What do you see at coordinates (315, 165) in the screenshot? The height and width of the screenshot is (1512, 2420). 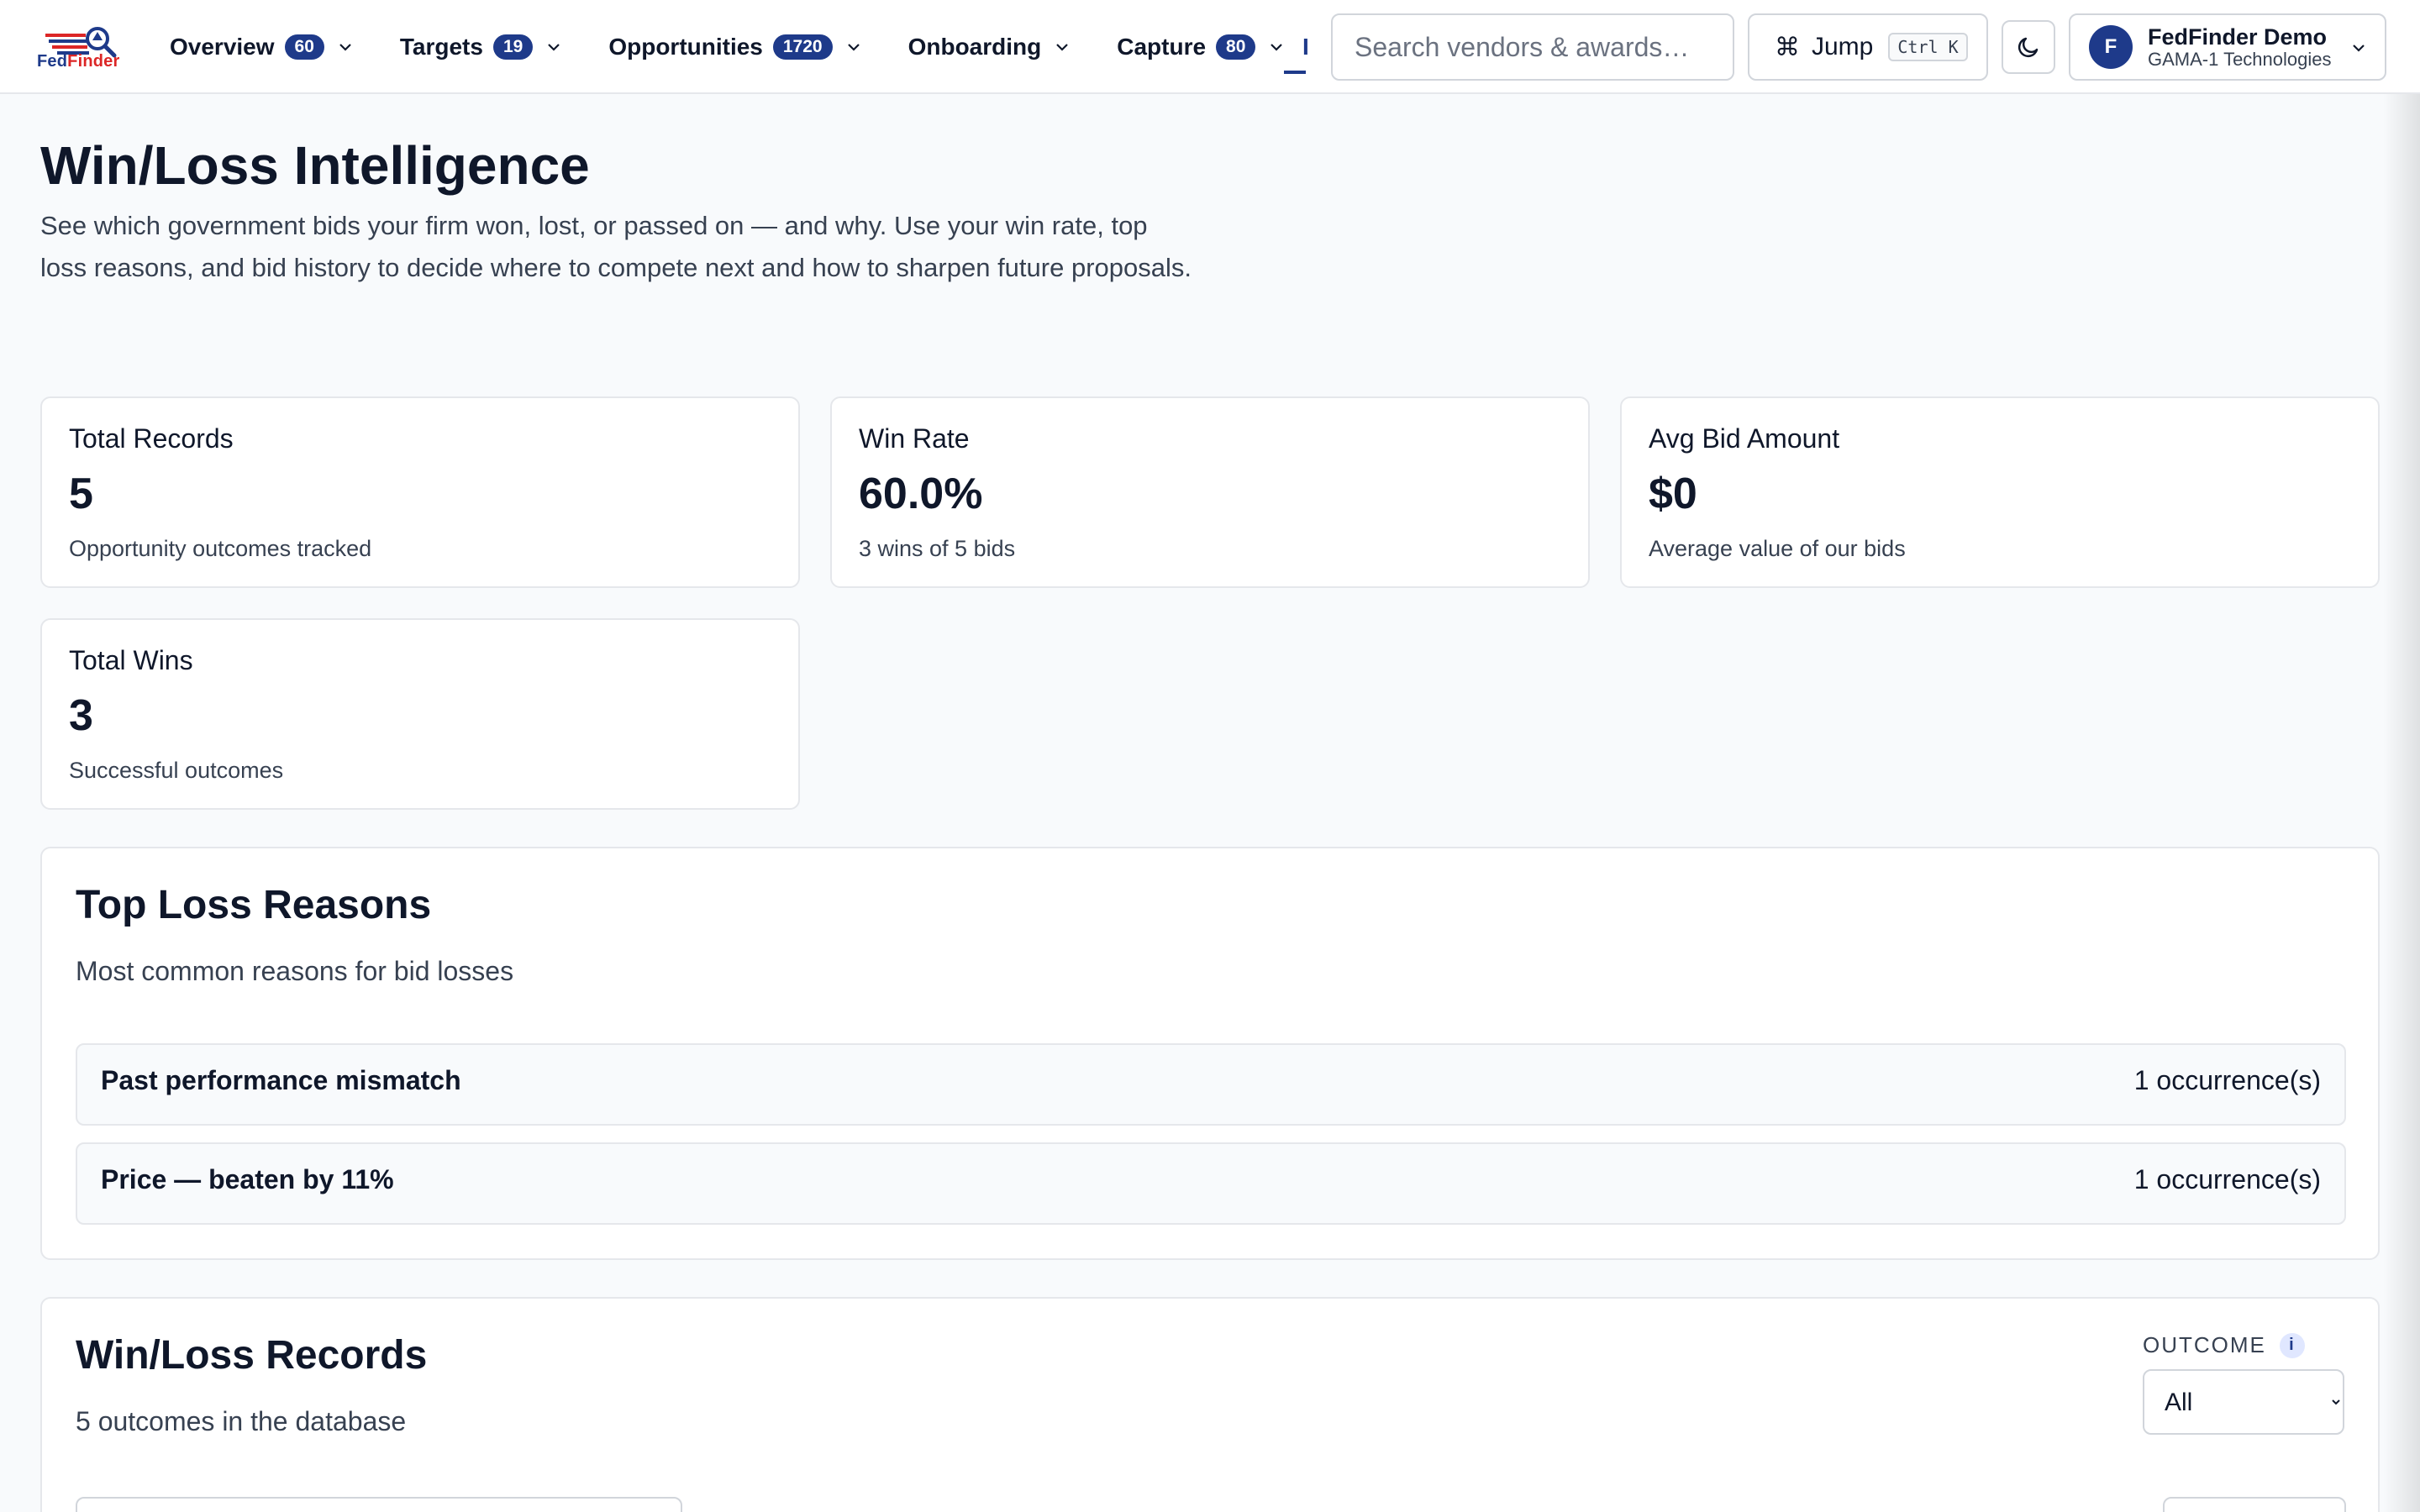 I see `page-title: Win/Loss Intelligence` at bounding box center [315, 165].